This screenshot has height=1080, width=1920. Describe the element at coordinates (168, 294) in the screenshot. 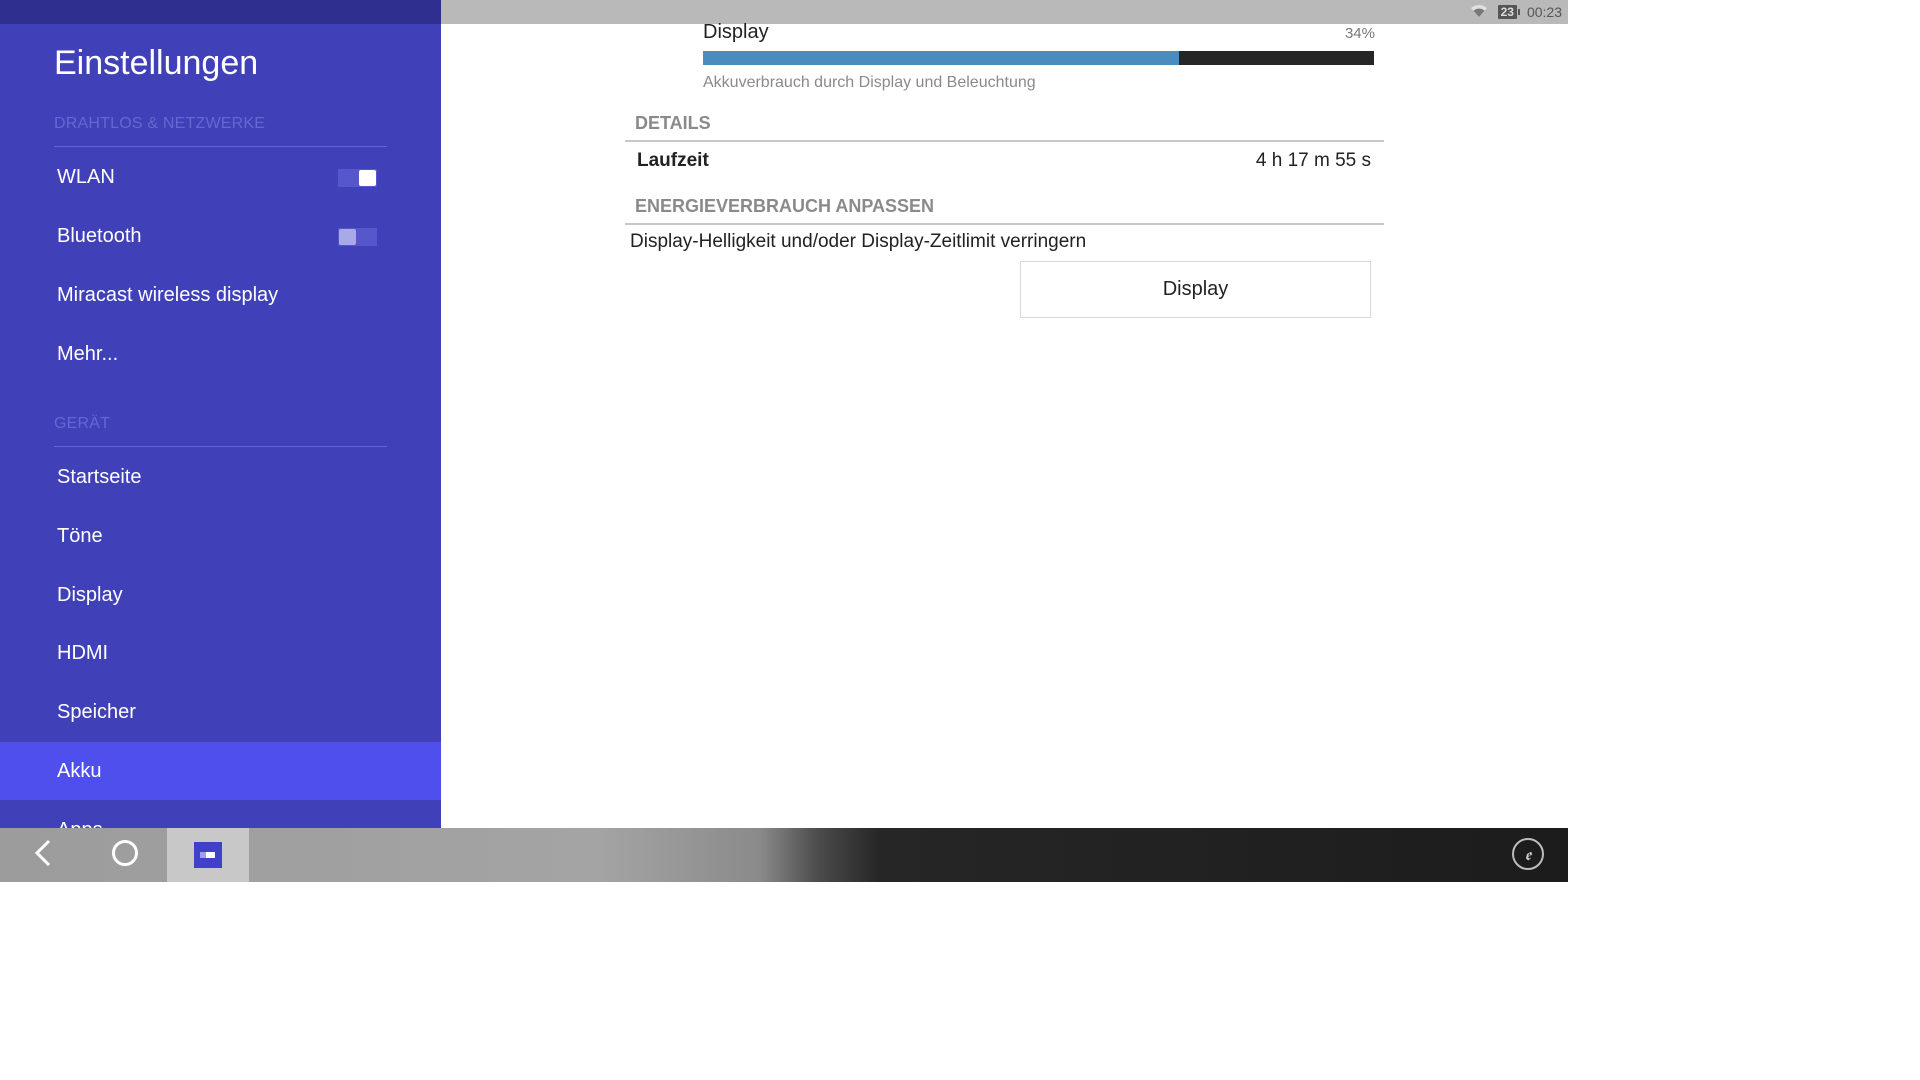

I see `sidebar-item-label: Miracast wireless display` at that location.